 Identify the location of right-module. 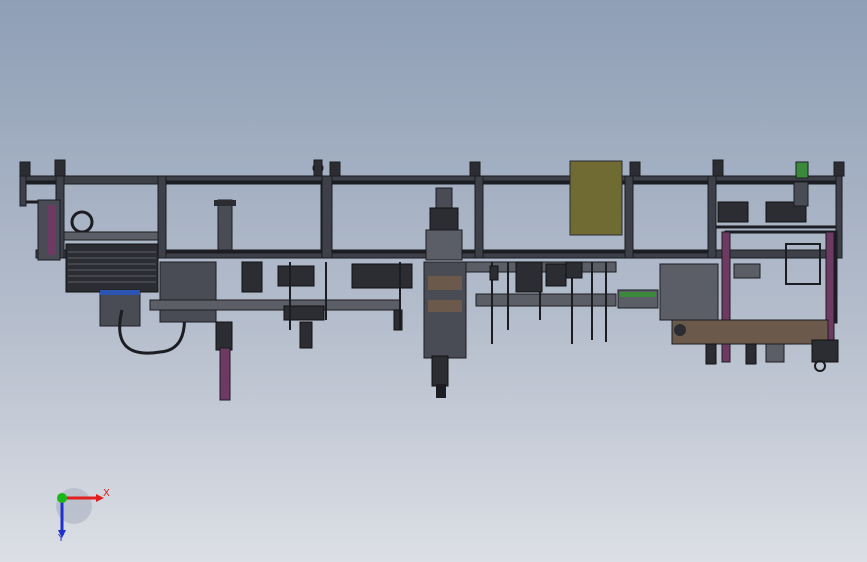
(749, 276).